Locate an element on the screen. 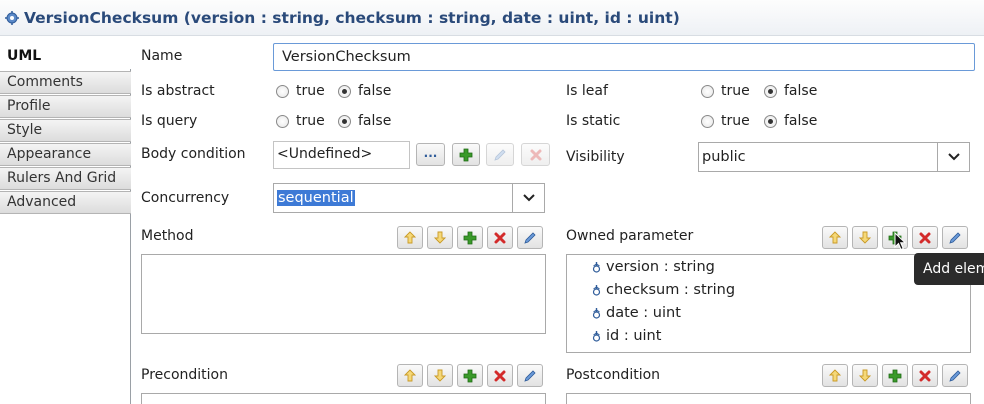 The height and width of the screenshot is (404, 984). parameter-label: checksum : string is located at coordinates (671, 290).